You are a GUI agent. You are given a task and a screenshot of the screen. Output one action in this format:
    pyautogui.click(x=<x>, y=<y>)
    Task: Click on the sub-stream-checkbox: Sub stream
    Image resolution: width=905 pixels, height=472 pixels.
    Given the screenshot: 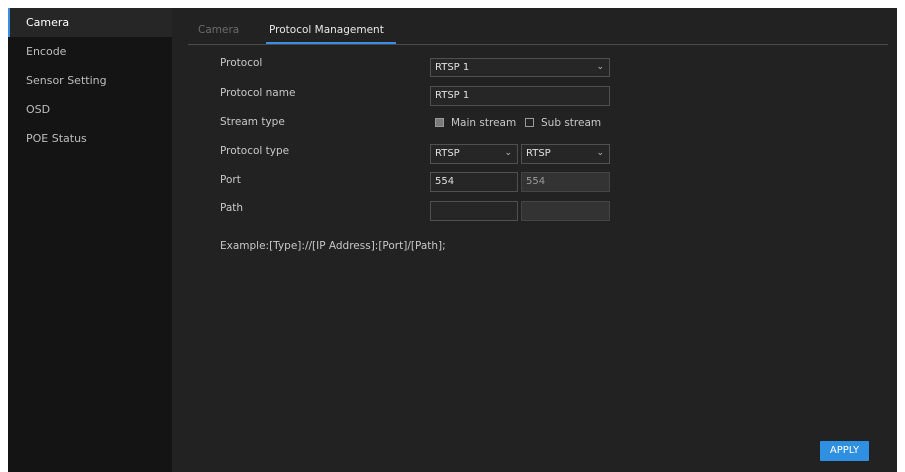 What is the action you would take?
    pyautogui.click(x=563, y=123)
    